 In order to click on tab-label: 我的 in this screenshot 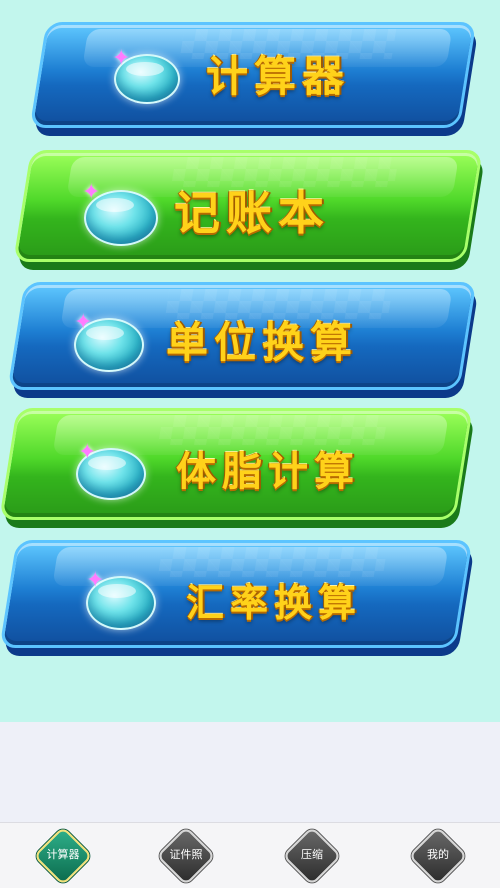, I will do `click(438, 854)`.